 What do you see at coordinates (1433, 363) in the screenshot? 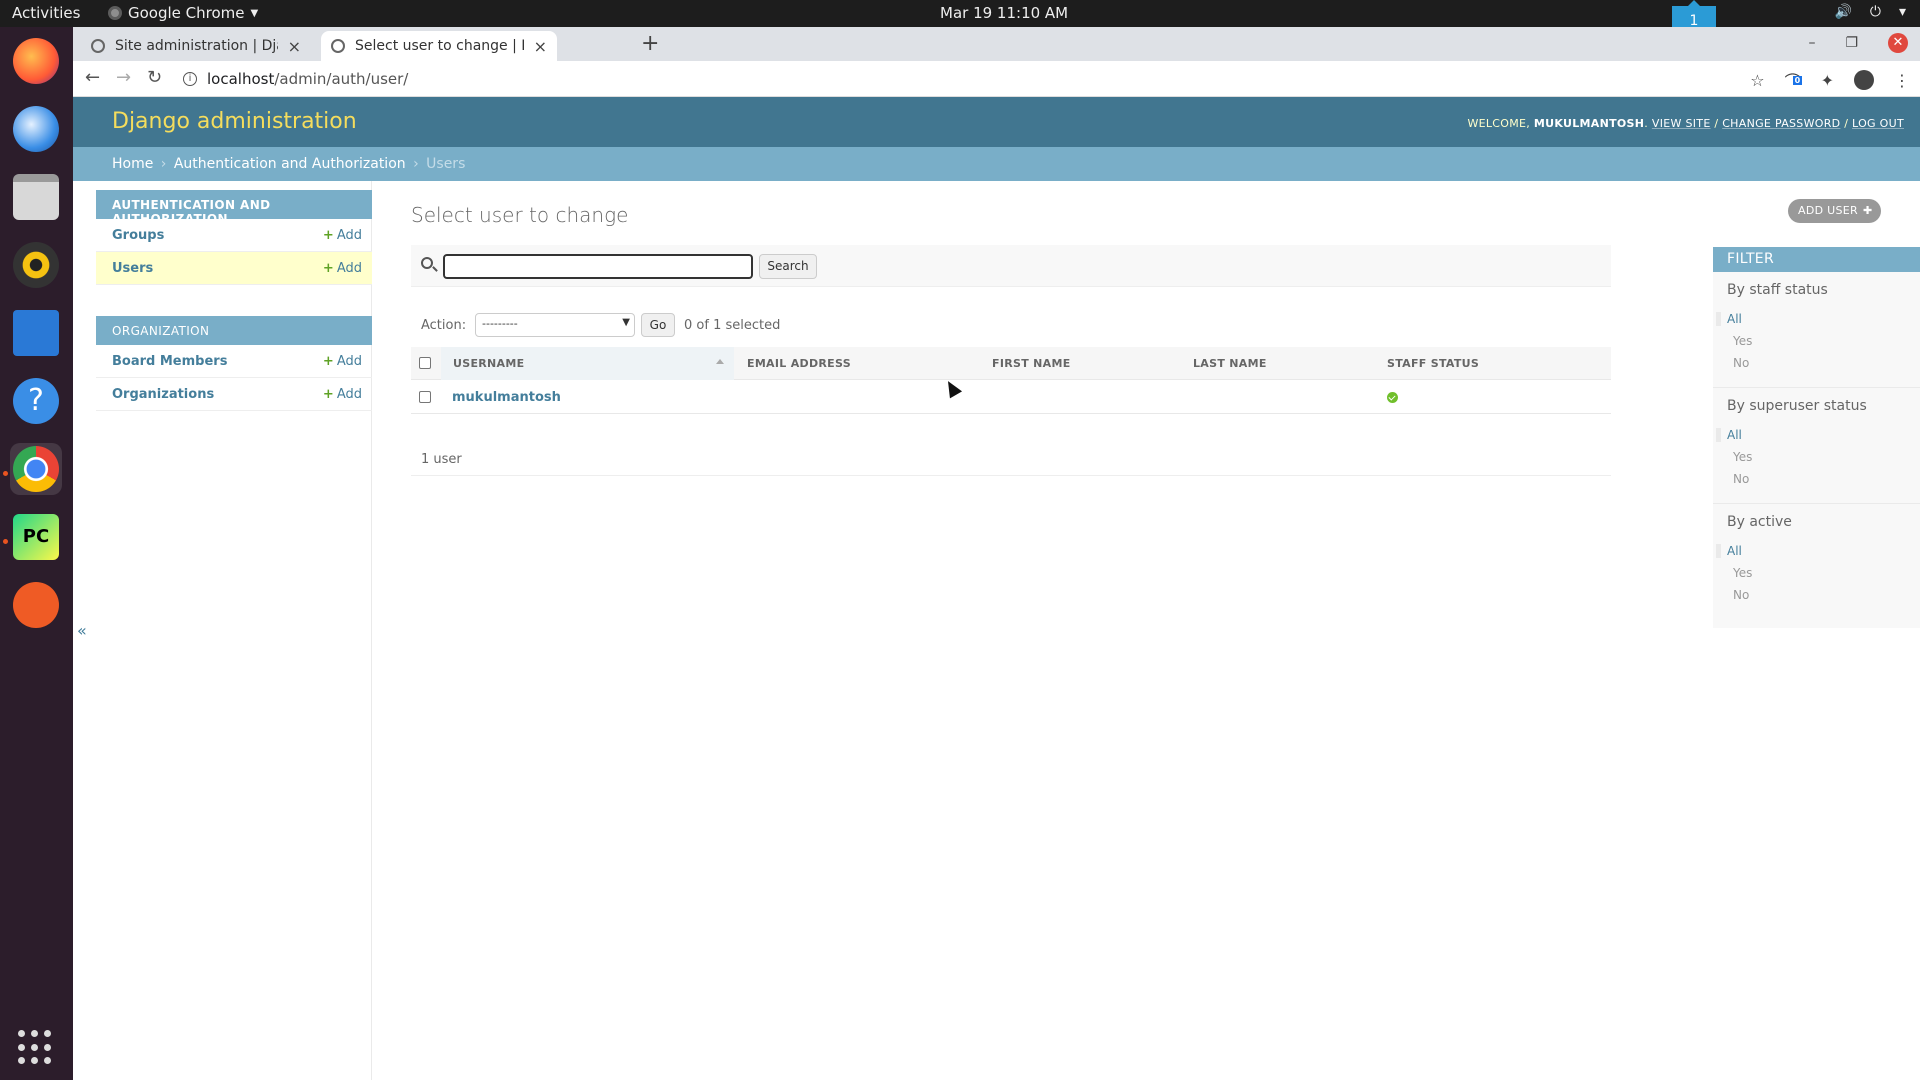
I see `column-header-staff-status: STAFF STATUS` at bounding box center [1433, 363].